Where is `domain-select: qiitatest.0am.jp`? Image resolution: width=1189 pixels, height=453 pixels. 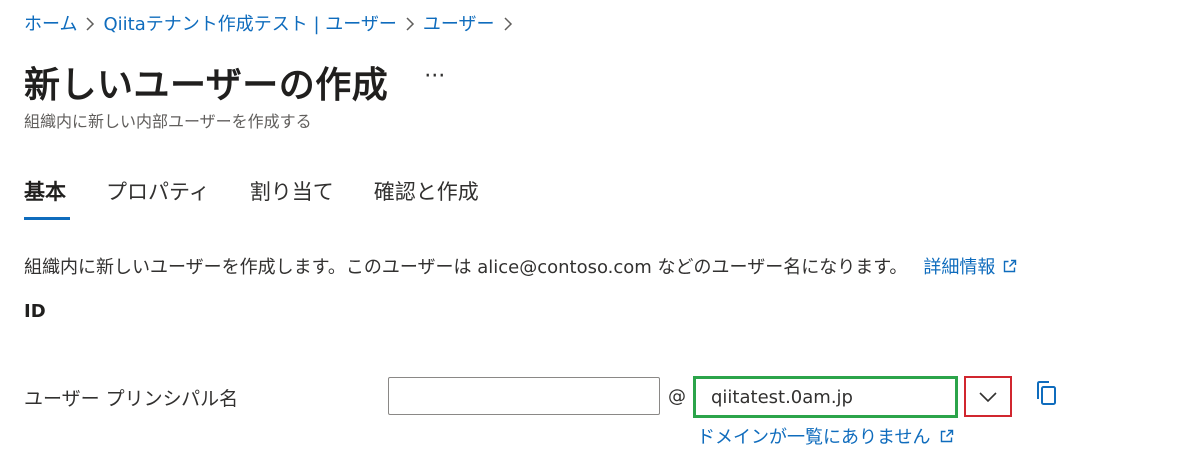
domain-select: qiitatest.0am.jp is located at coordinates (825, 397).